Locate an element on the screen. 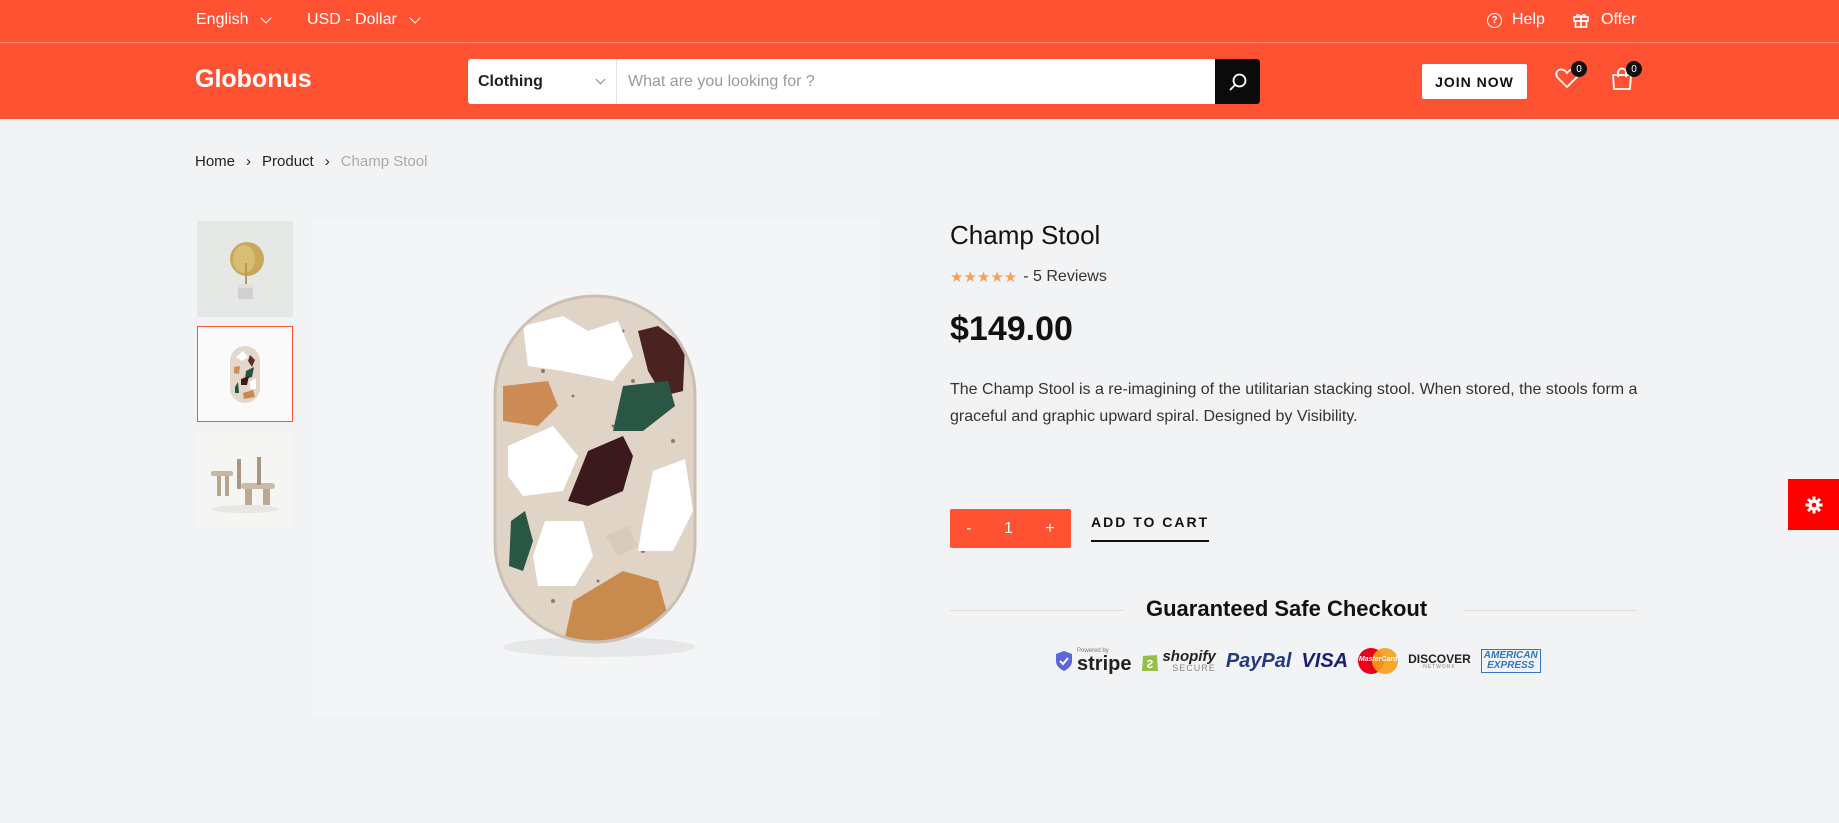 The width and height of the screenshot is (1839, 823). currency-selector: USD - Dollar is located at coordinates (364, 20).